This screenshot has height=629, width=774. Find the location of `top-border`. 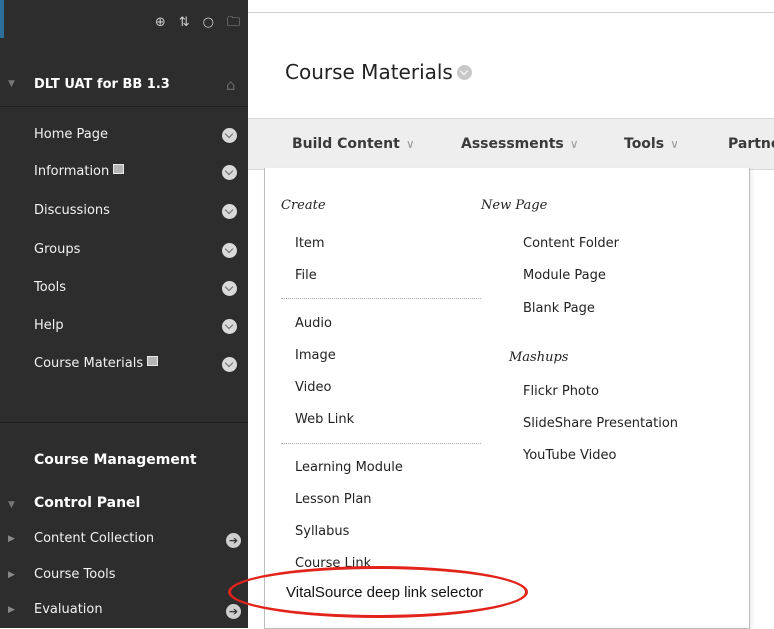

top-border is located at coordinates (511, 12).